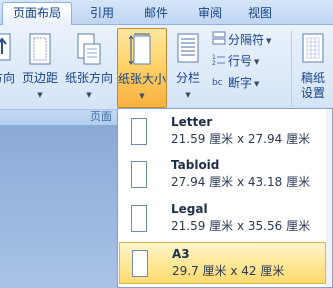  I want to click on draft-paper-label-line2: 设置, so click(312, 93).